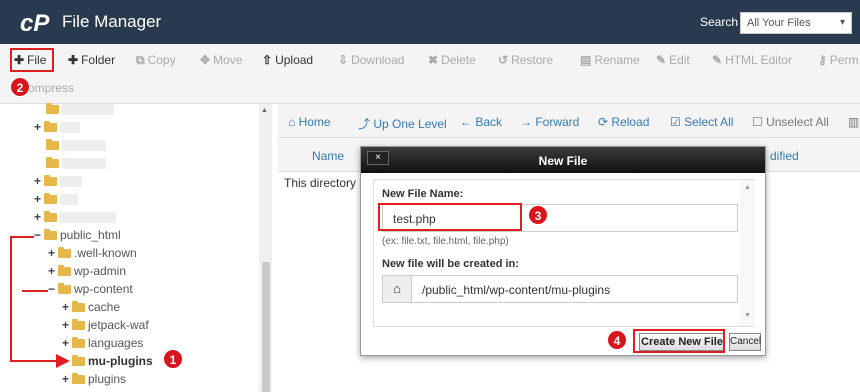  Describe the element at coordinates (528, 122) in the screenshot. I see `arrow-right-icon: →` at that location.